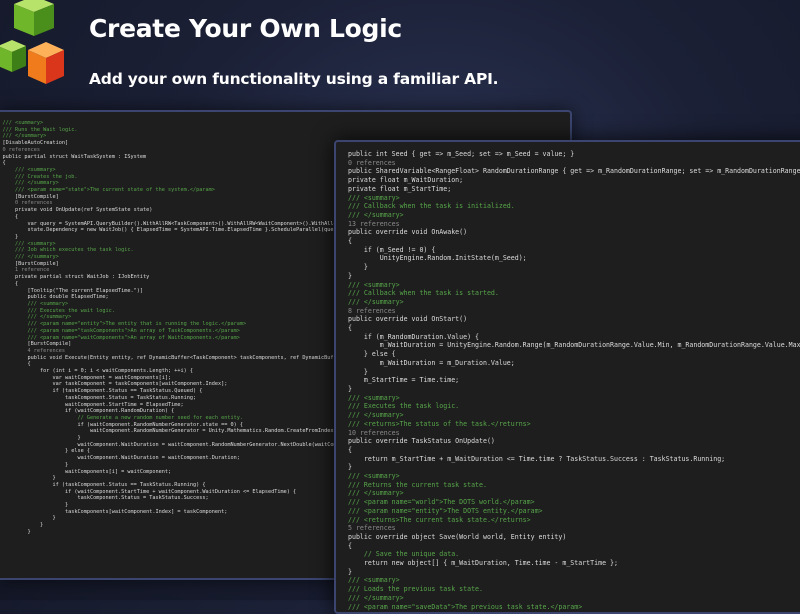  Describe the element at coordinates (72, 290) in the screenshot. I see `code-line: [Tooltip("The current ElapsedTime.")]` at that location.